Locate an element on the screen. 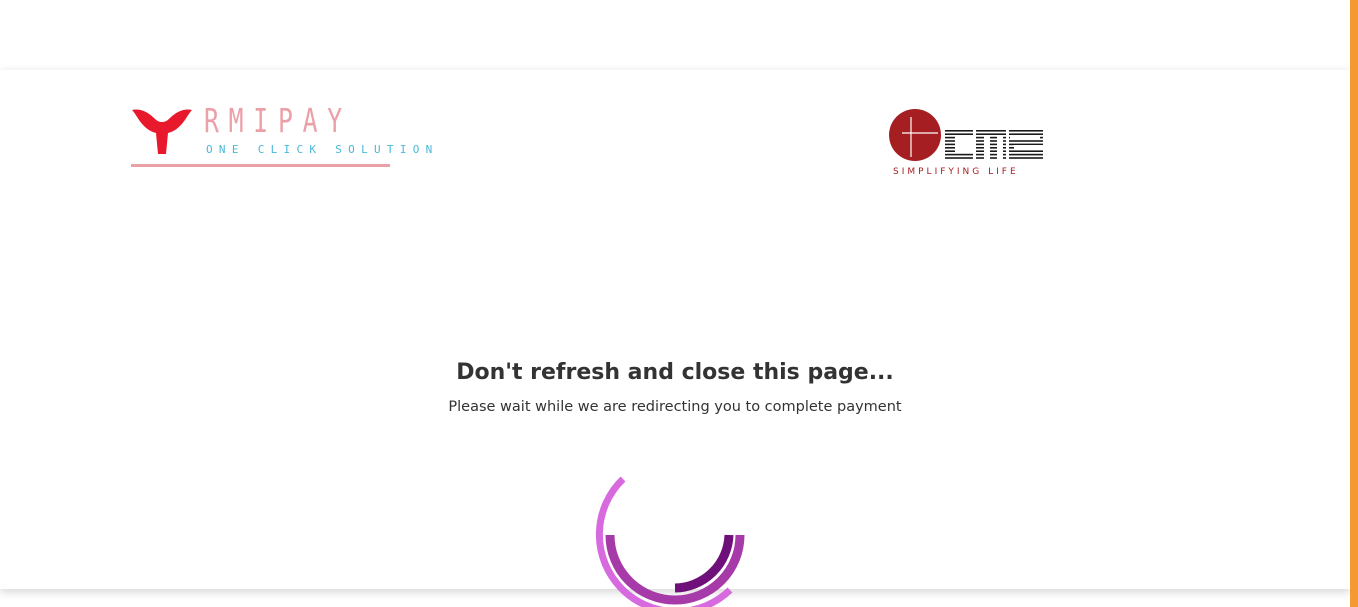  cms-logo: SIMPLIFYING LIFE is located at coordinates (967, 145).